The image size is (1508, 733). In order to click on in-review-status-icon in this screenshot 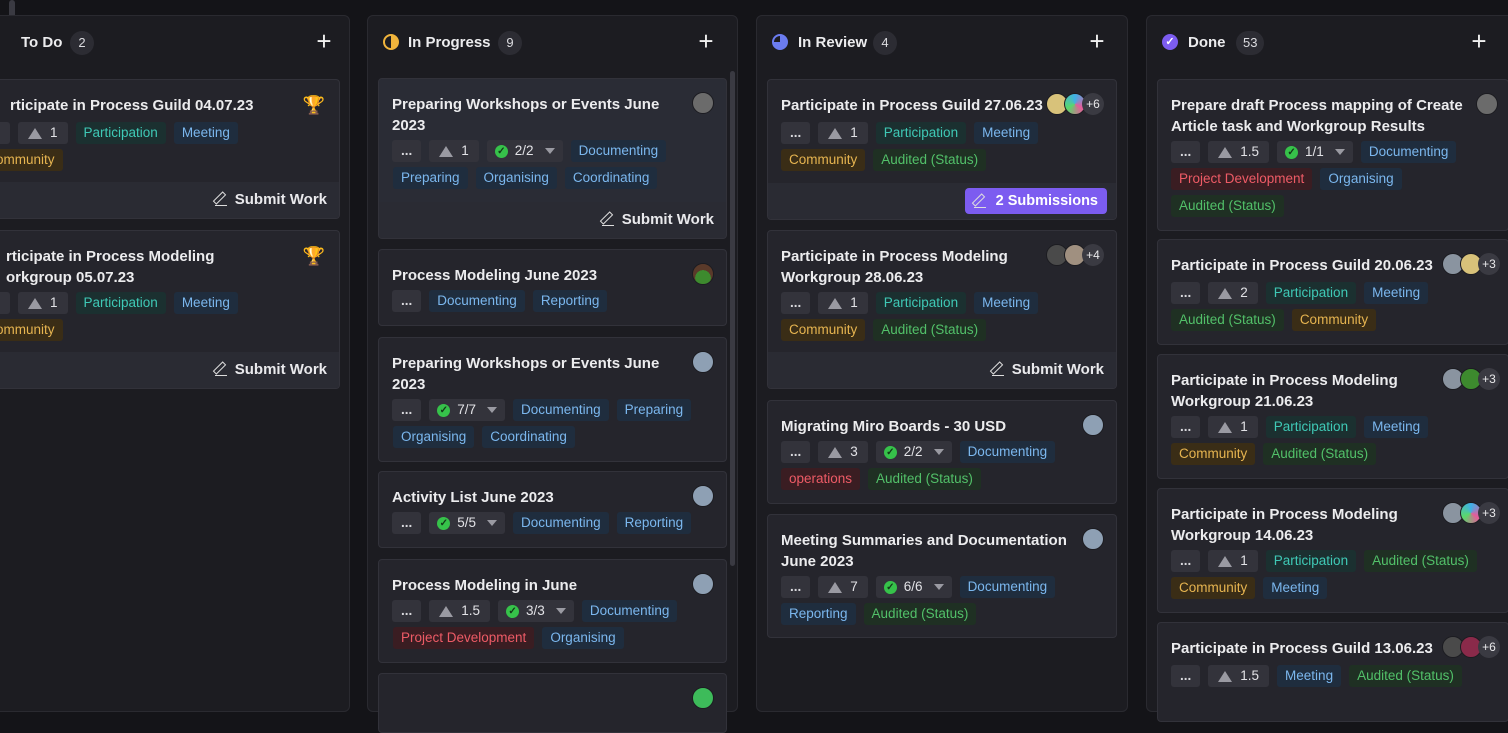, I will do `click(780, 42)`.